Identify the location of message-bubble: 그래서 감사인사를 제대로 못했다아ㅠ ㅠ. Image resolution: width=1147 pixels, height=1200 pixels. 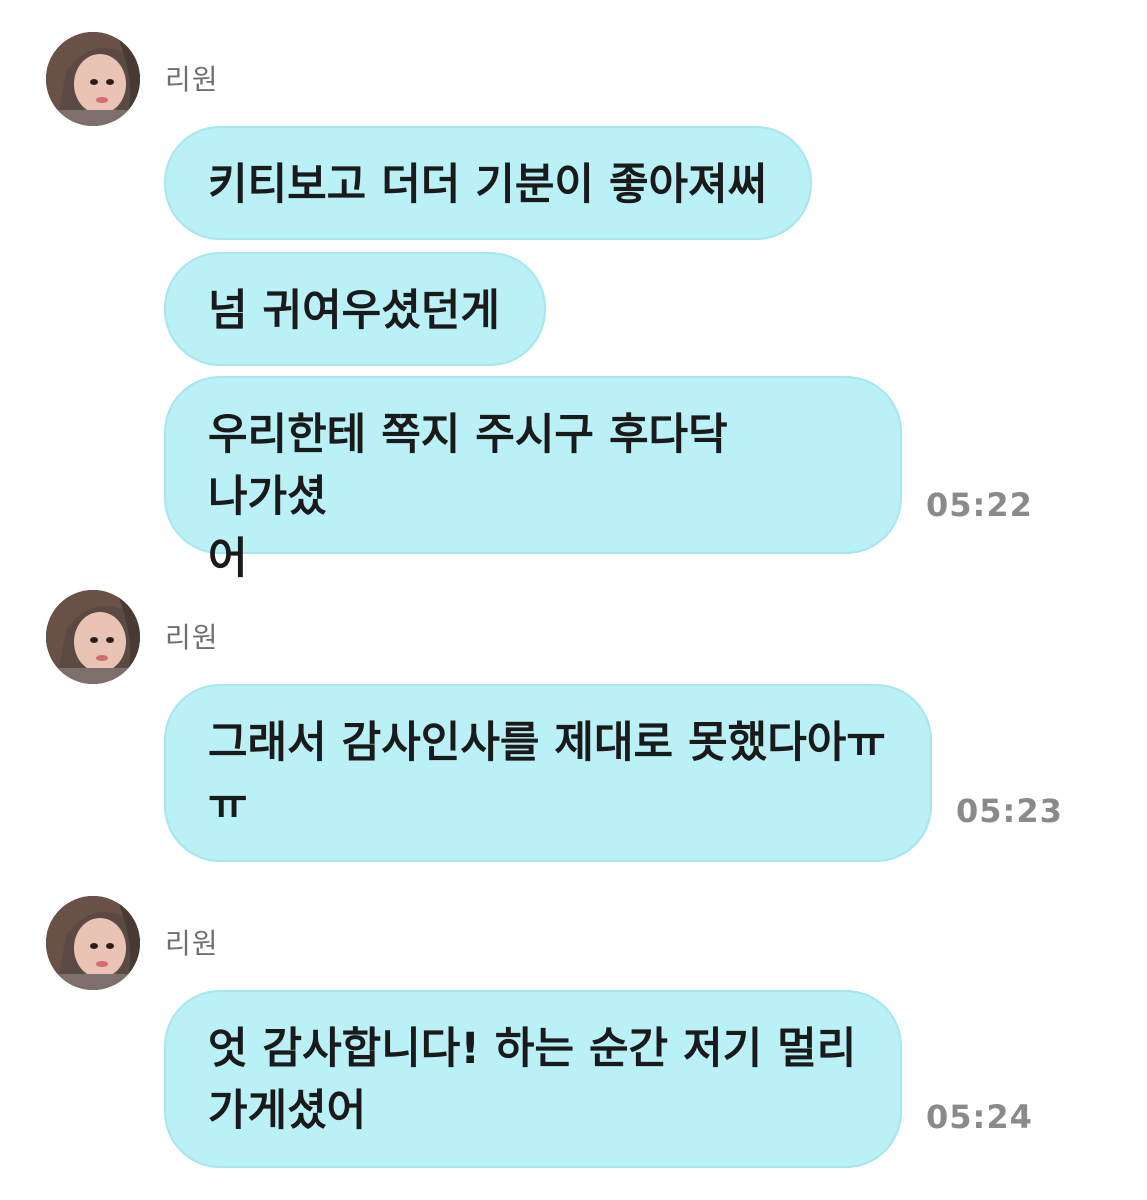
(548, 773).